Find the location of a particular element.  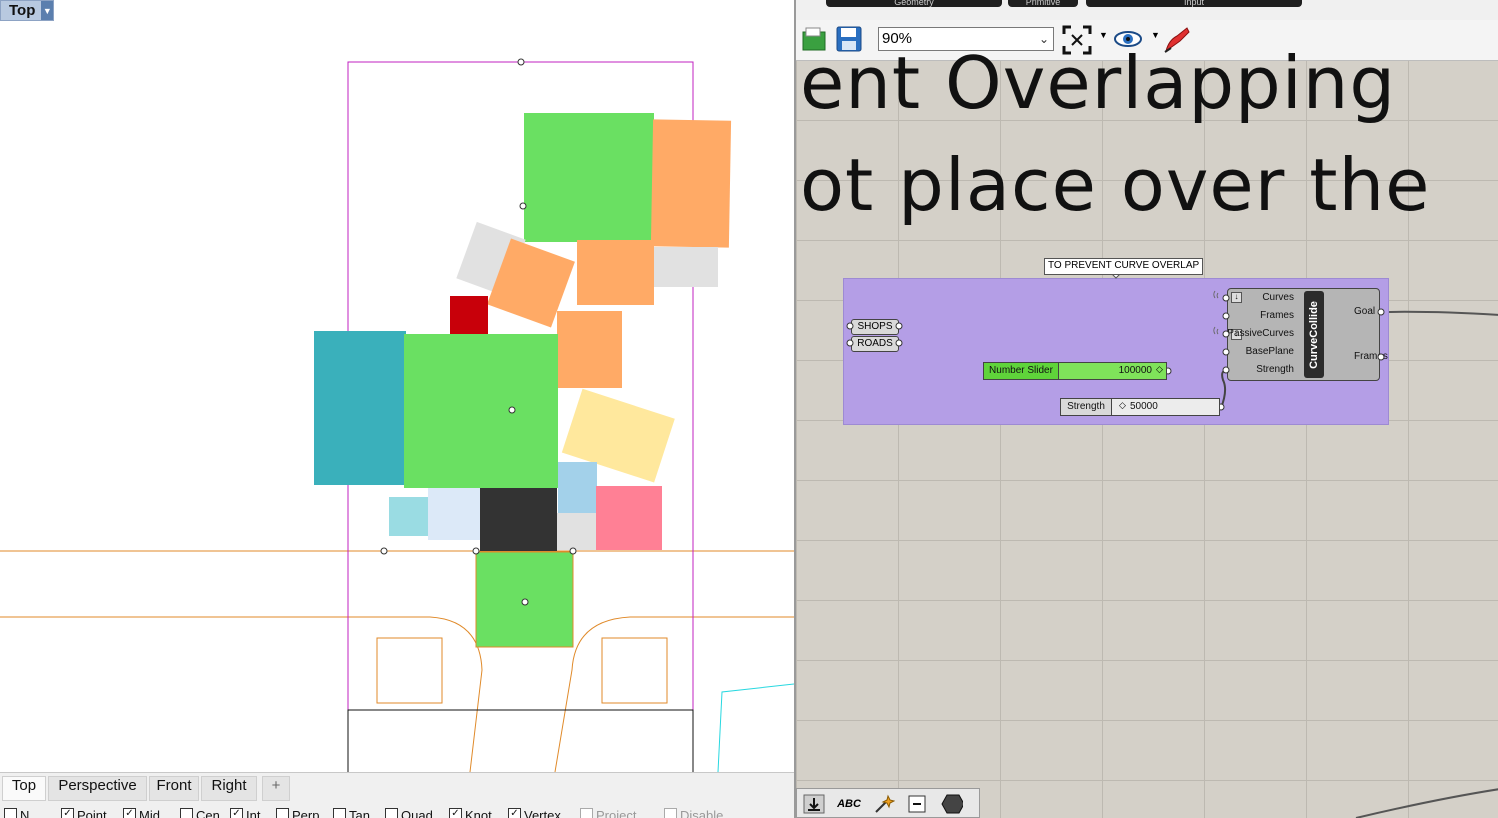

pink-block is located at coordinates (629, 518).